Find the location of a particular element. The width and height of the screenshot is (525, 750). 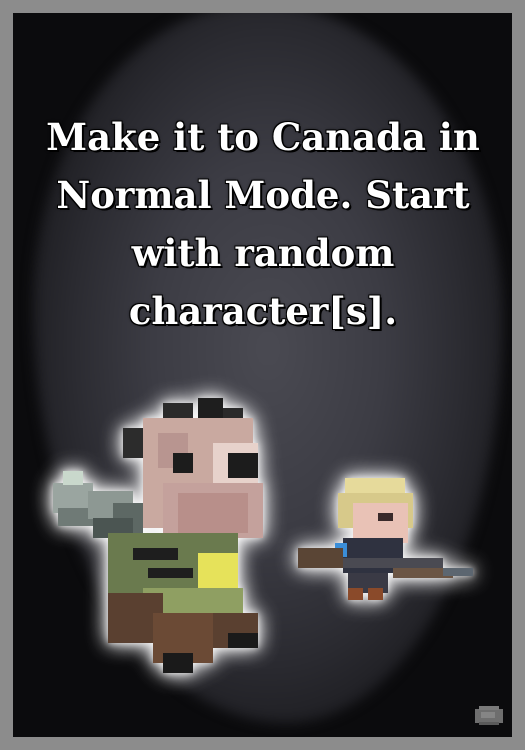

rock-icon is located at coordinates (489, 715).